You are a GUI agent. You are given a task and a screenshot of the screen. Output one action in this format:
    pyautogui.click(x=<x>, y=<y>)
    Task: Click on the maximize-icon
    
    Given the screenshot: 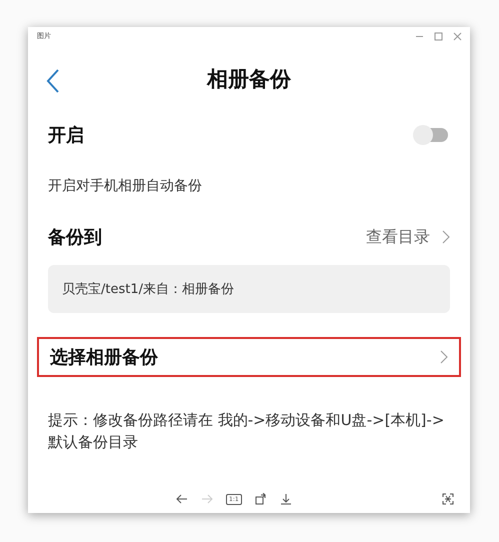 What is the action you would take?
    pyautogui.click(x=438, y=36)
    